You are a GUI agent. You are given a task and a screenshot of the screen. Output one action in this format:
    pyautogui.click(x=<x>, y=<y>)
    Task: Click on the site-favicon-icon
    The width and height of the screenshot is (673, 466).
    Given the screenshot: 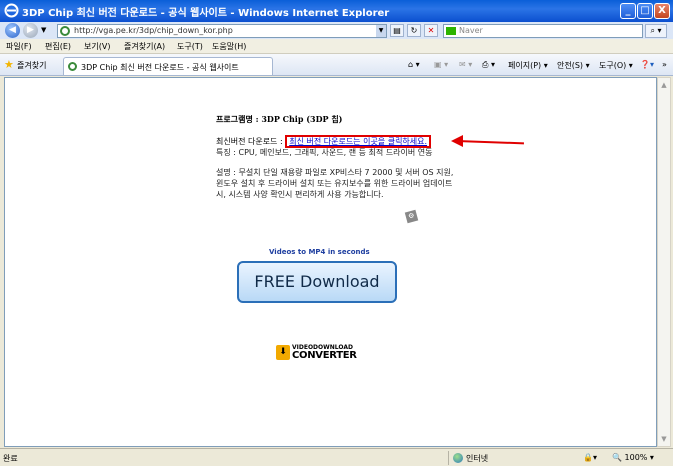 What is the action you would take?
    pyautogui.click(x=65, y=31)
    